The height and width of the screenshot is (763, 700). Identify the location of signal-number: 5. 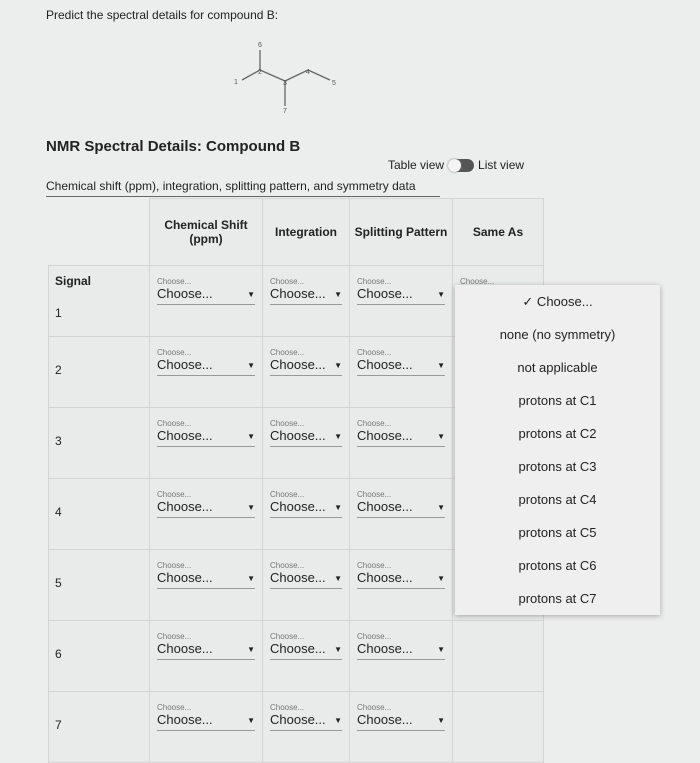
(58, 582).